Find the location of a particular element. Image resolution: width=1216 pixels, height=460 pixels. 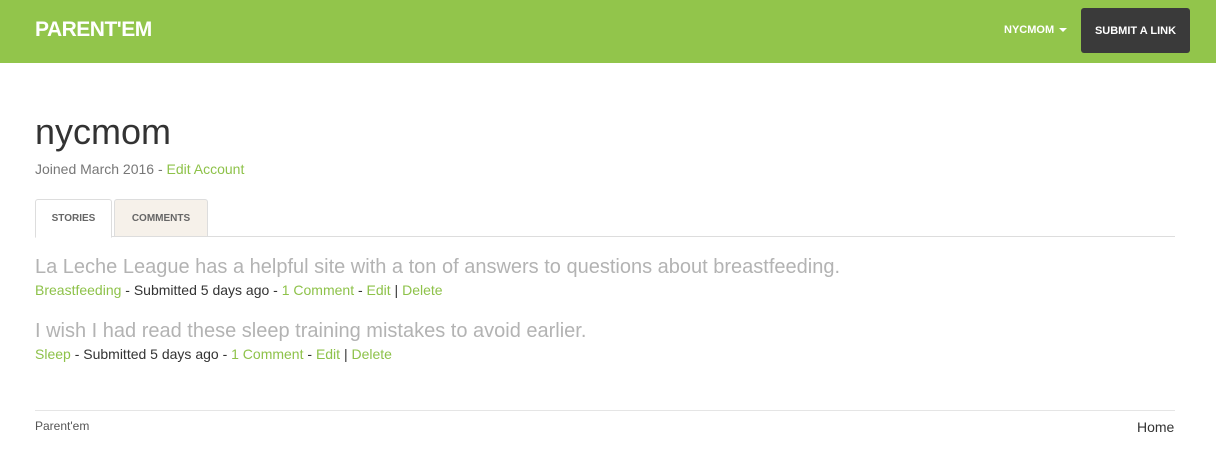

profile-tabs: STORIES COMMENTS is located at coordinates (605, 218).